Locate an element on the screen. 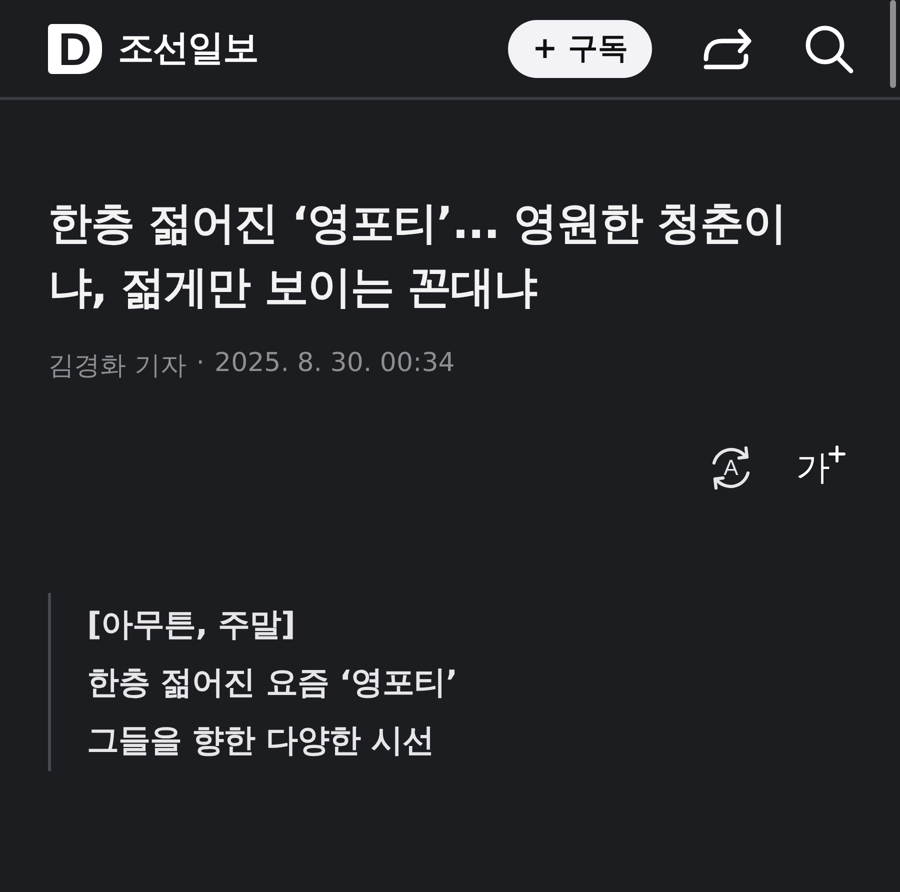 This screenshot has height=892, width=900. logo-mark: D is located at coordinates (75, 49).